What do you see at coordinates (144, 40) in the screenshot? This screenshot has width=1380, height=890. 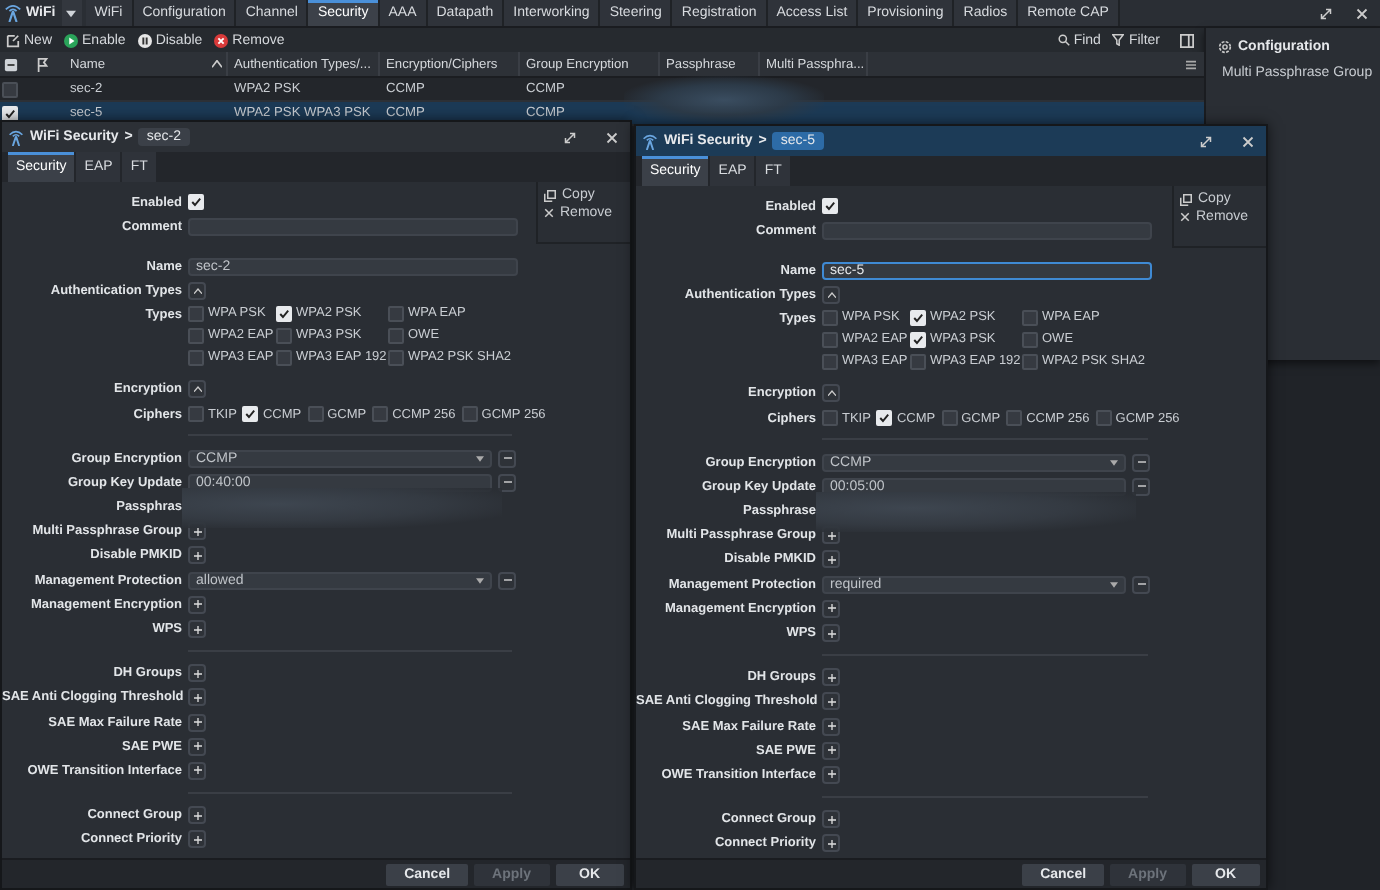 I see `pause-icon` at bounding box center [144, 40].